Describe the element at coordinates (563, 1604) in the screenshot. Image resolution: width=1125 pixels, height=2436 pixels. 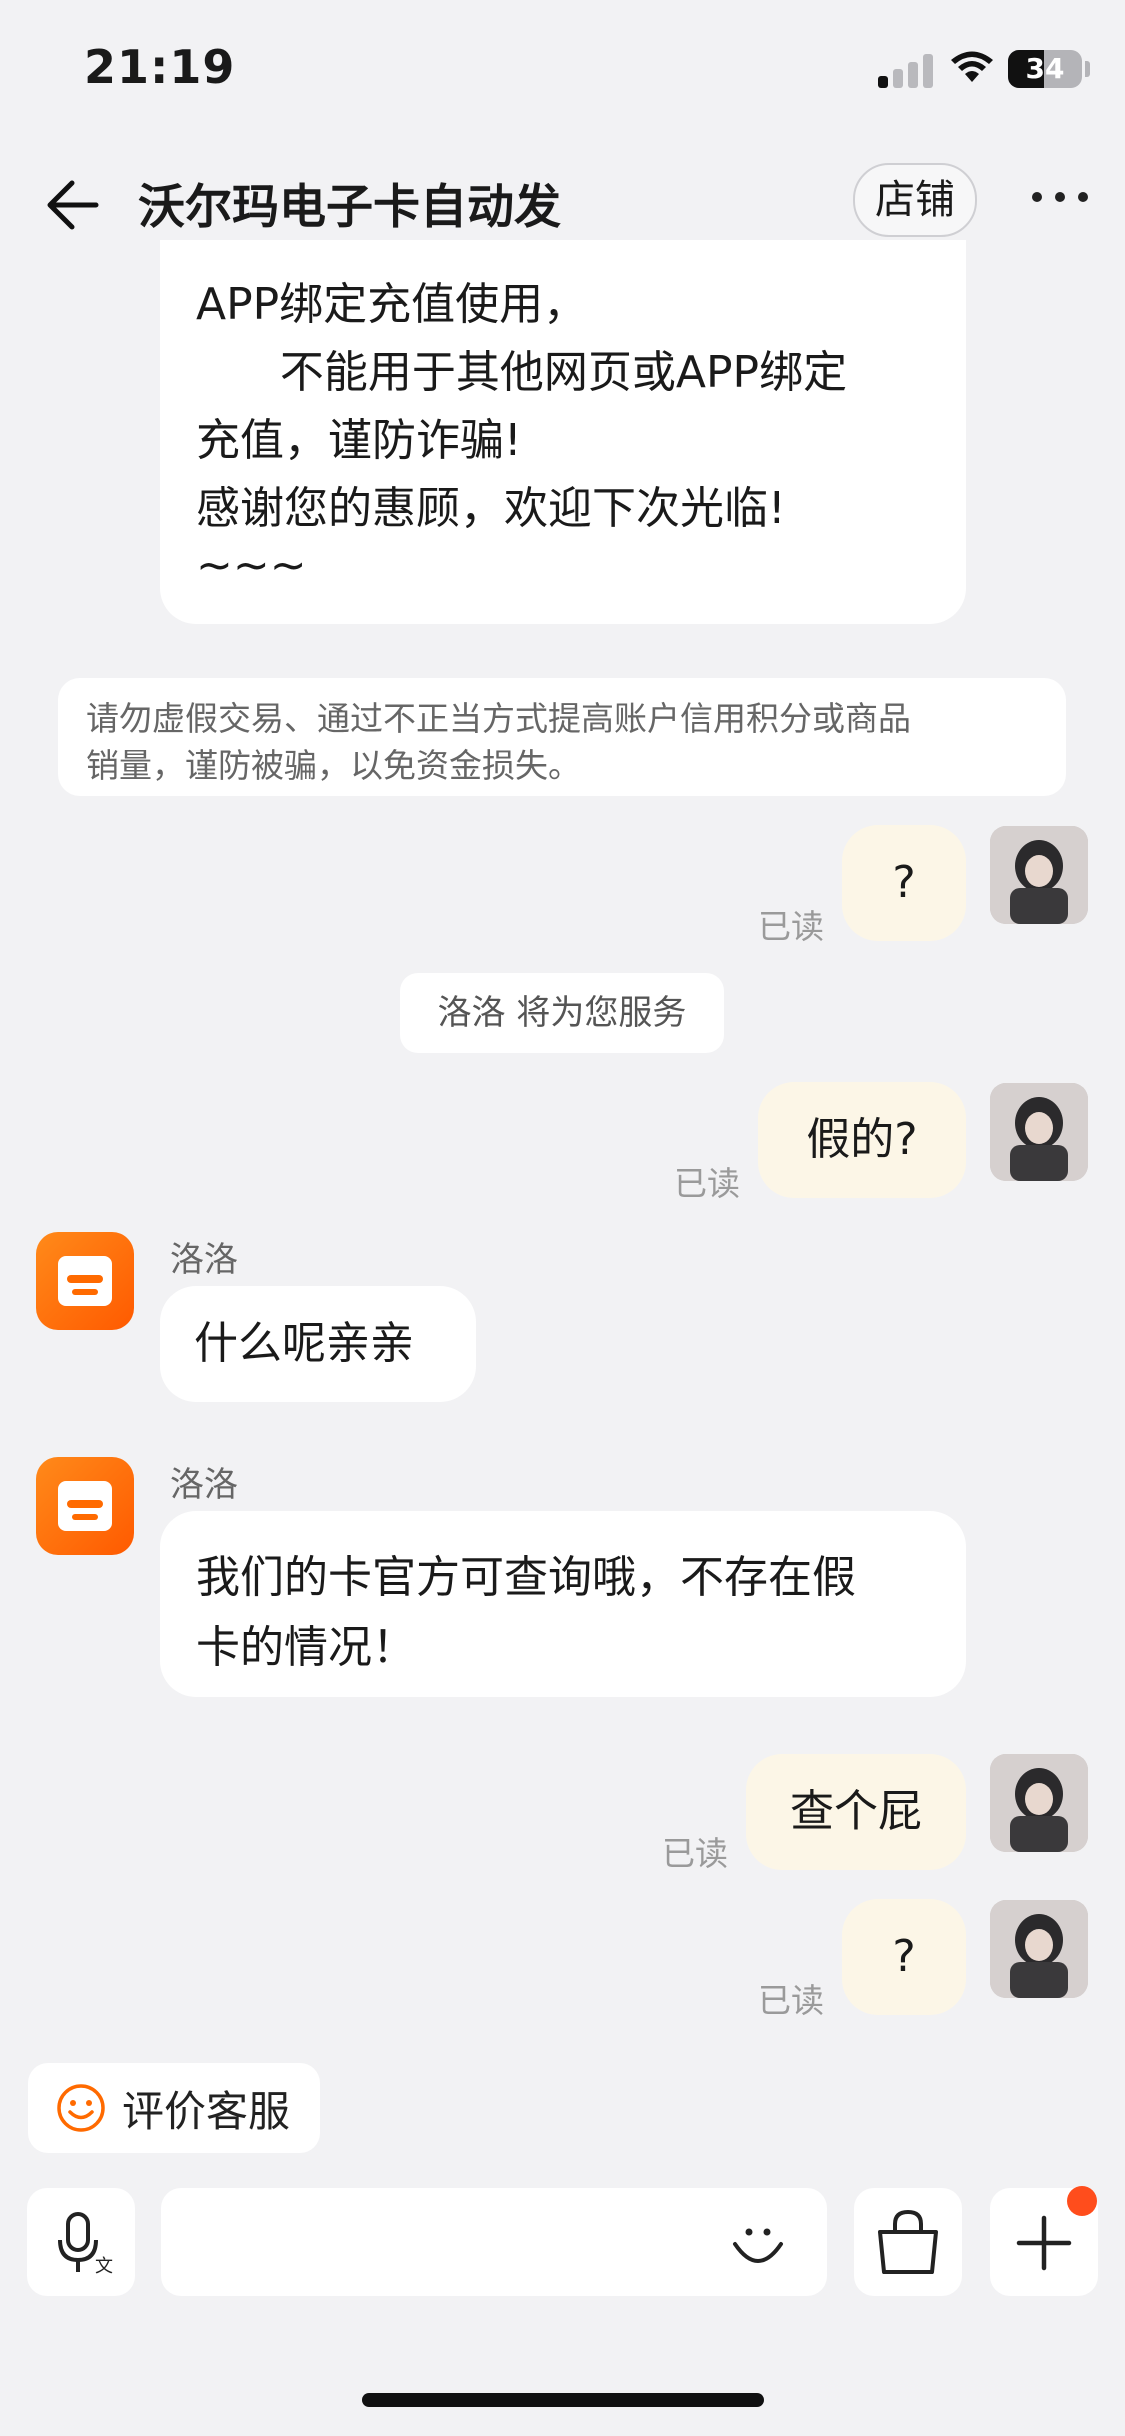
I see `shop-message-bubble: 我们的卡官方可查询哦，不存在假 卡的情况！` at that location.